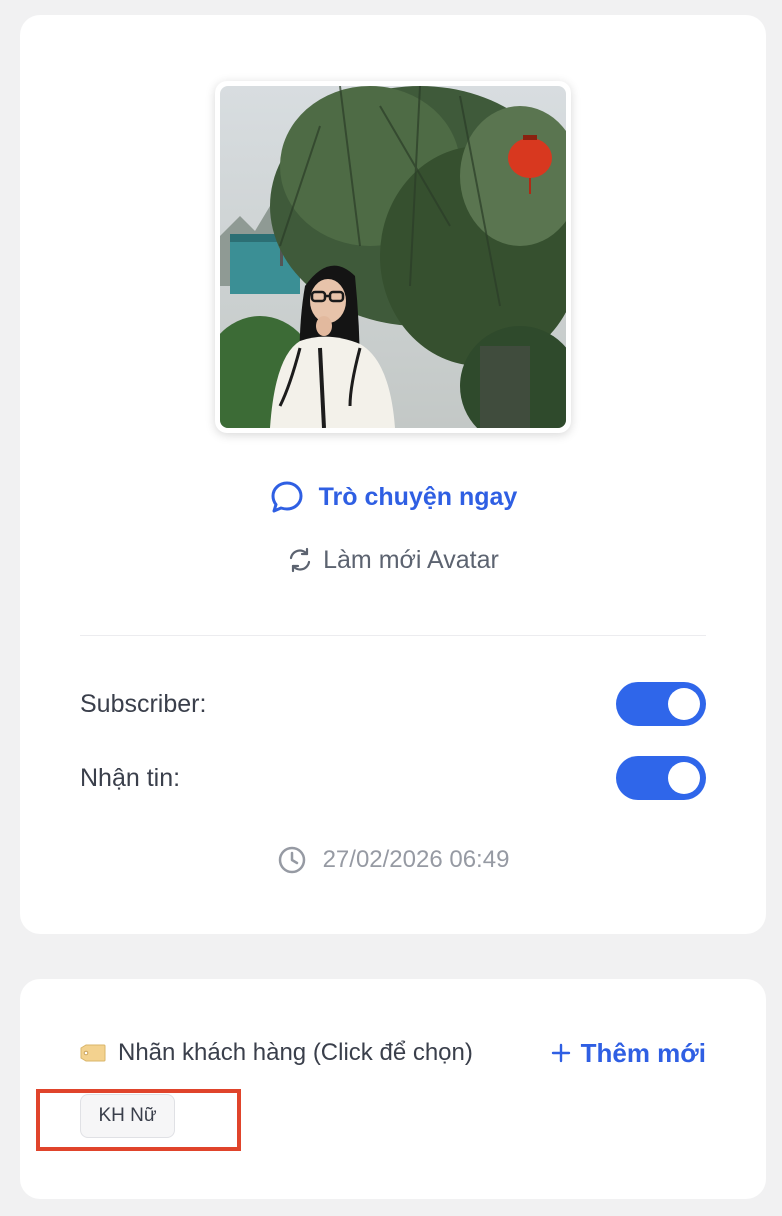 This screenshot has height=1216, width=782. I want to click on refresh-avatar-link: Làm mới Avatar, so click(393, 560).